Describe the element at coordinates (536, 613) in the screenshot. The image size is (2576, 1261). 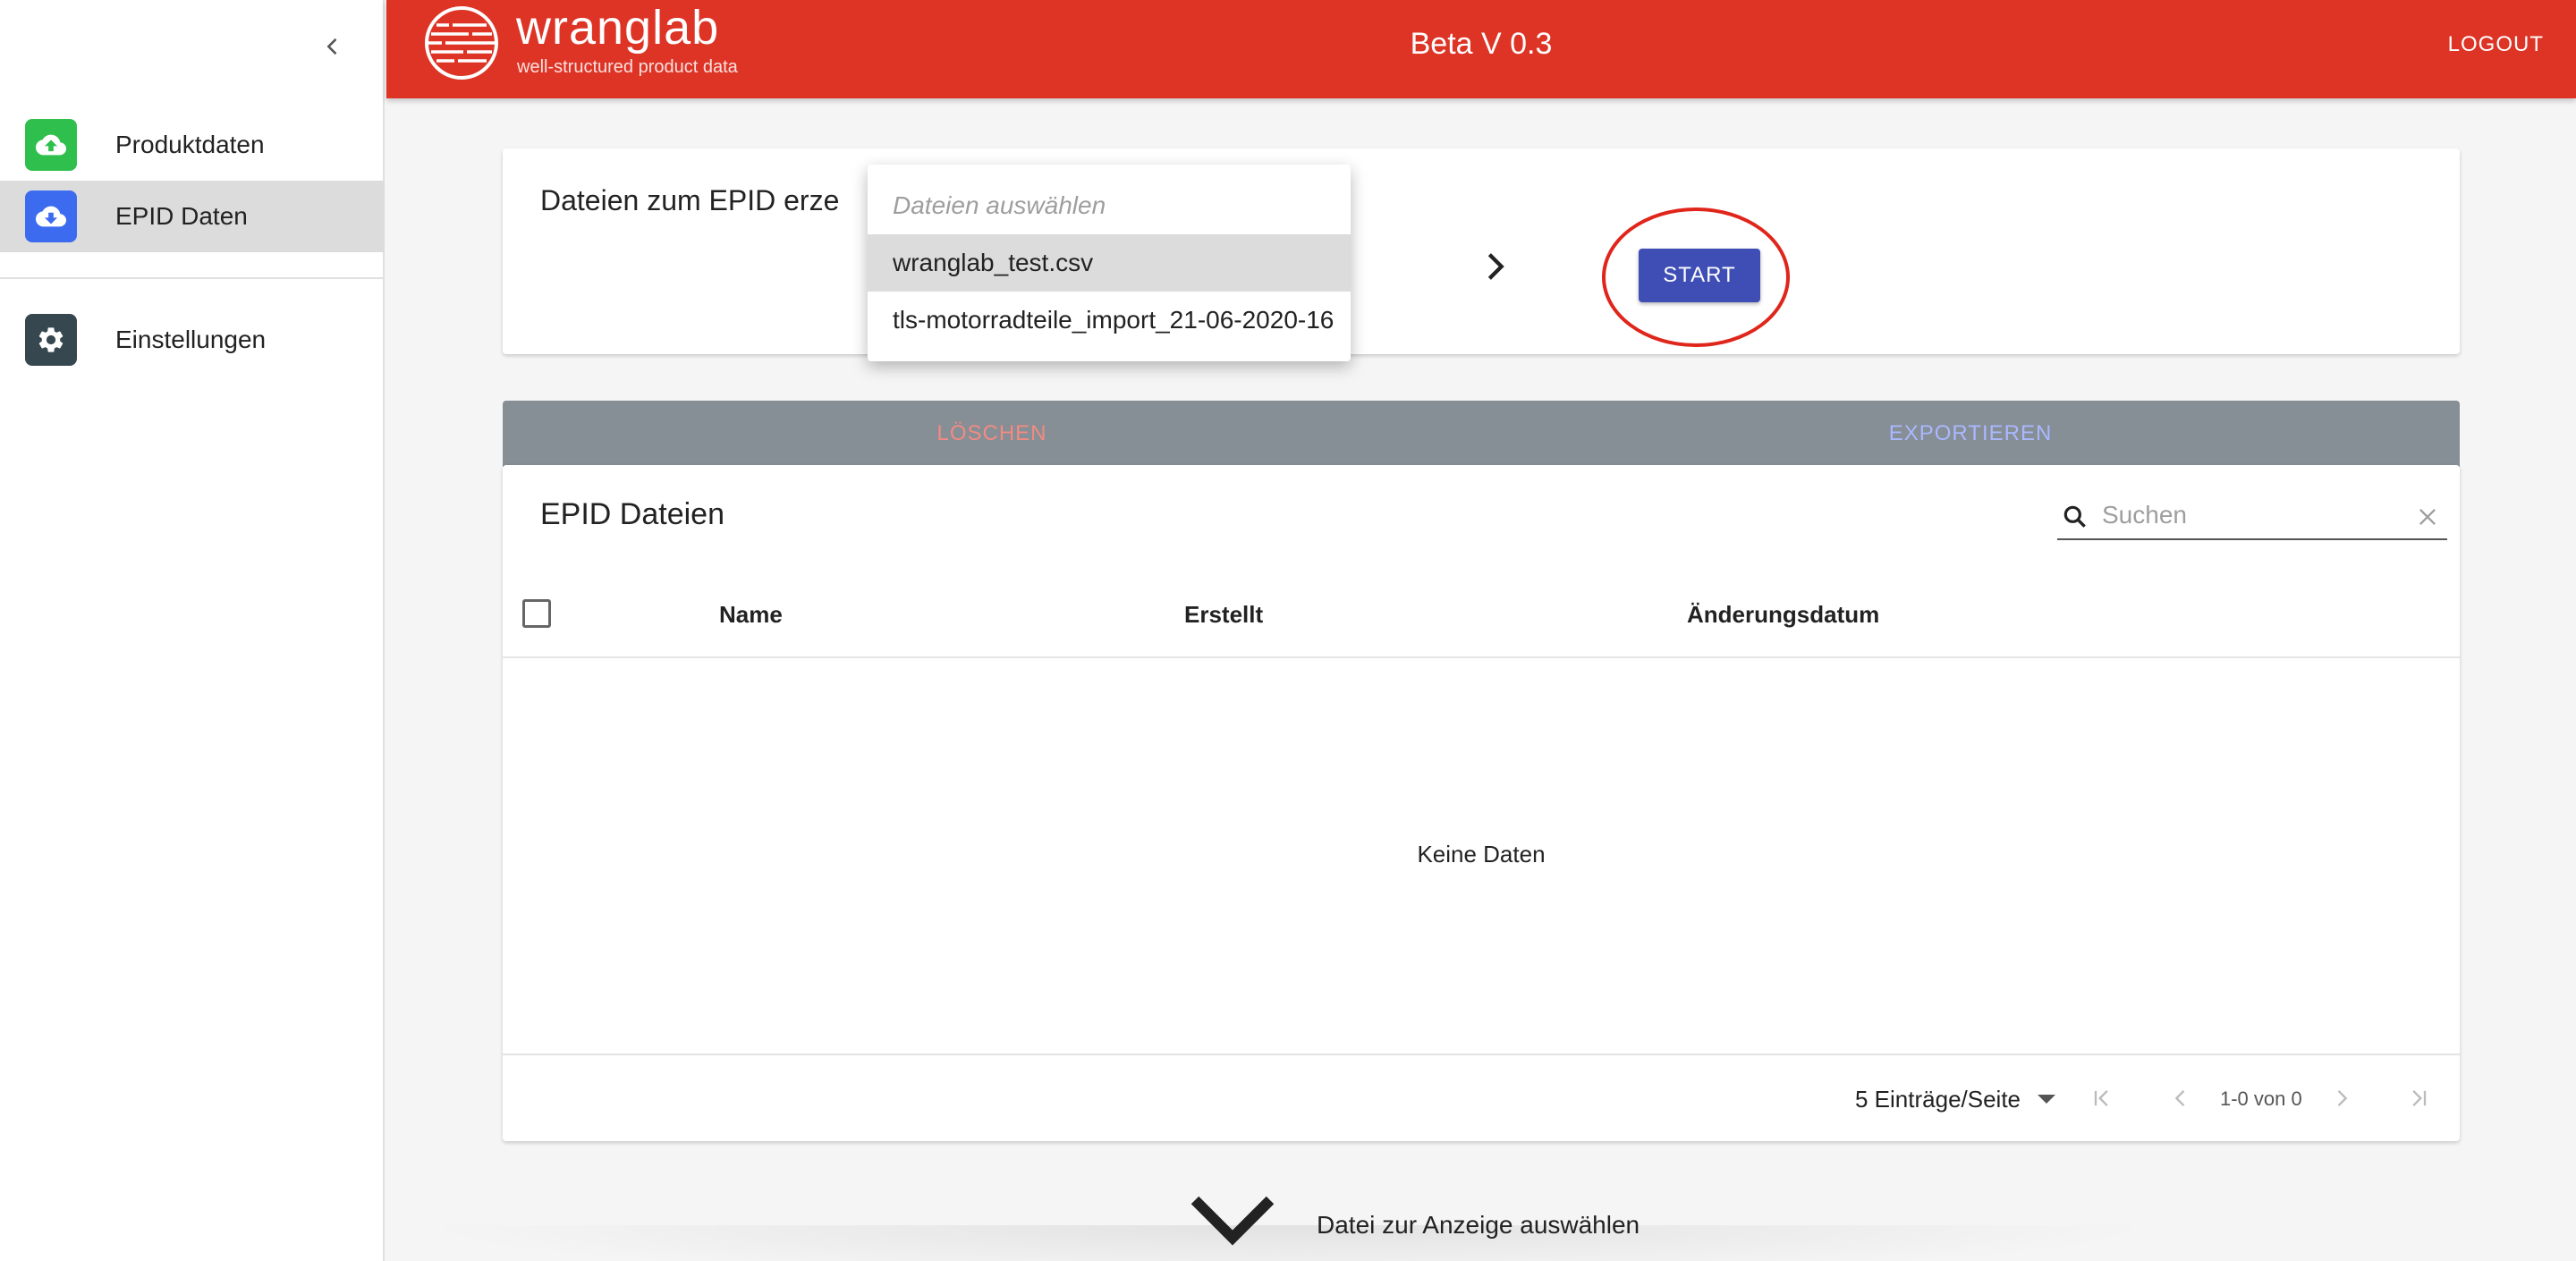
I see `select-all-checkbox` at that location.